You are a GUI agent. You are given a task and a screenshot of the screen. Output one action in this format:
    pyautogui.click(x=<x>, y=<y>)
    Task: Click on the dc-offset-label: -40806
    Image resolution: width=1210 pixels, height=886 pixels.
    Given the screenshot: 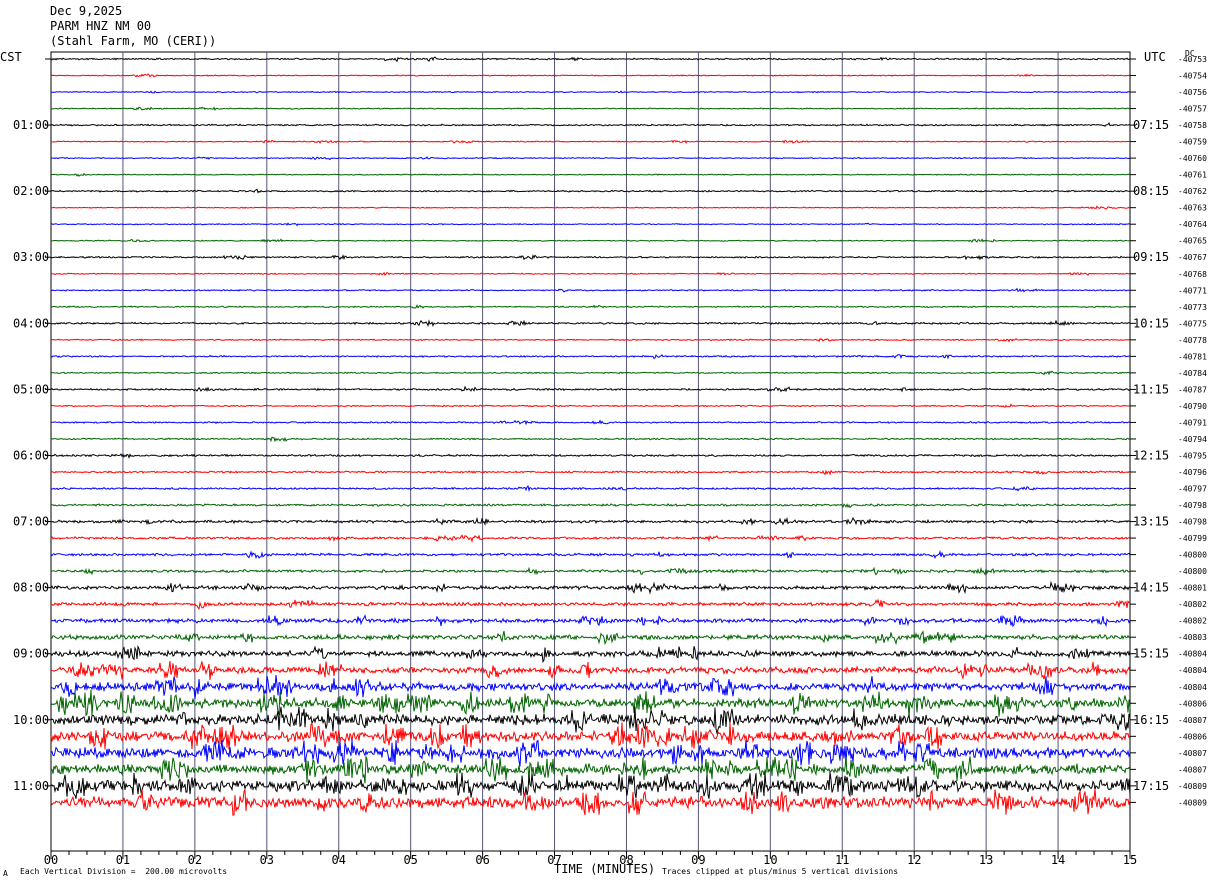 What is the action you would take?
    pyautogui.click(x=1192, y=703)
    